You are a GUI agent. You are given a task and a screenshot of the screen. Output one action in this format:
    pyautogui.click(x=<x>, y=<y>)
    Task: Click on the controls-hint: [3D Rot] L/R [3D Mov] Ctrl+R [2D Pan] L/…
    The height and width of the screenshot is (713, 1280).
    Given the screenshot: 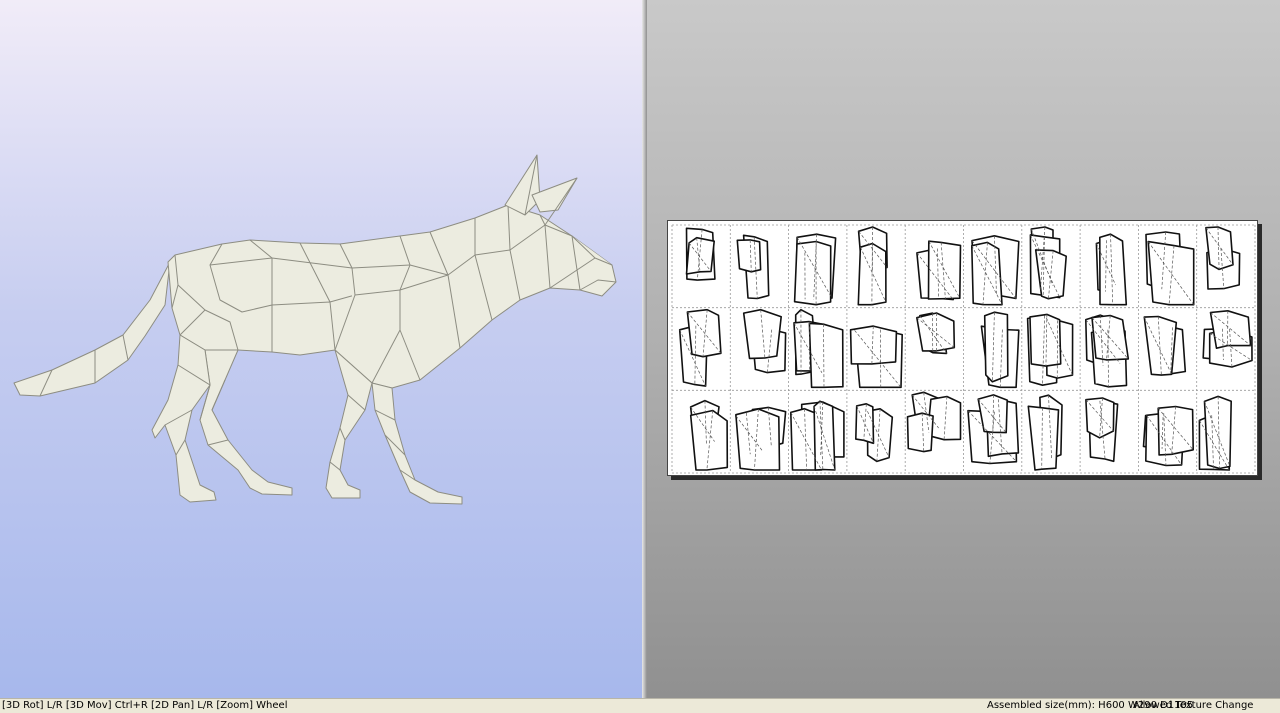 What is the action you would take?
    pyautogui.click(x=145, y=705)
    